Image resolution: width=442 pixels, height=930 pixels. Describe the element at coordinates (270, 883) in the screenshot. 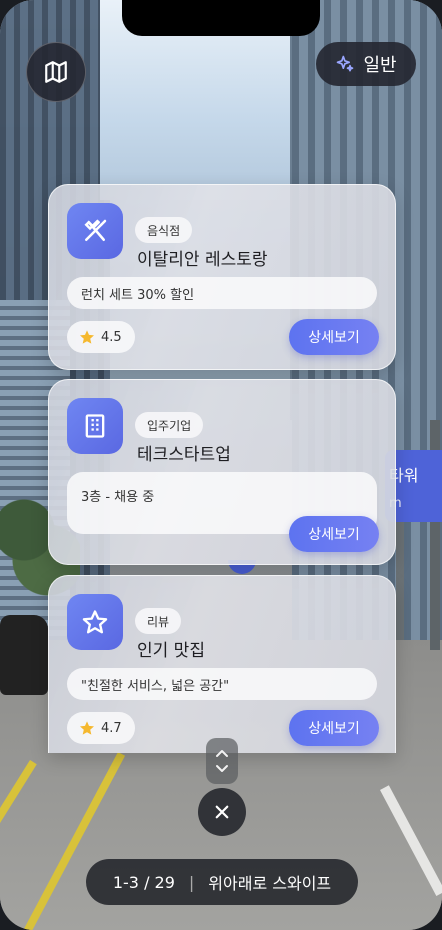

I see `swipe-hint: 위아래로 스와이프` at that location.